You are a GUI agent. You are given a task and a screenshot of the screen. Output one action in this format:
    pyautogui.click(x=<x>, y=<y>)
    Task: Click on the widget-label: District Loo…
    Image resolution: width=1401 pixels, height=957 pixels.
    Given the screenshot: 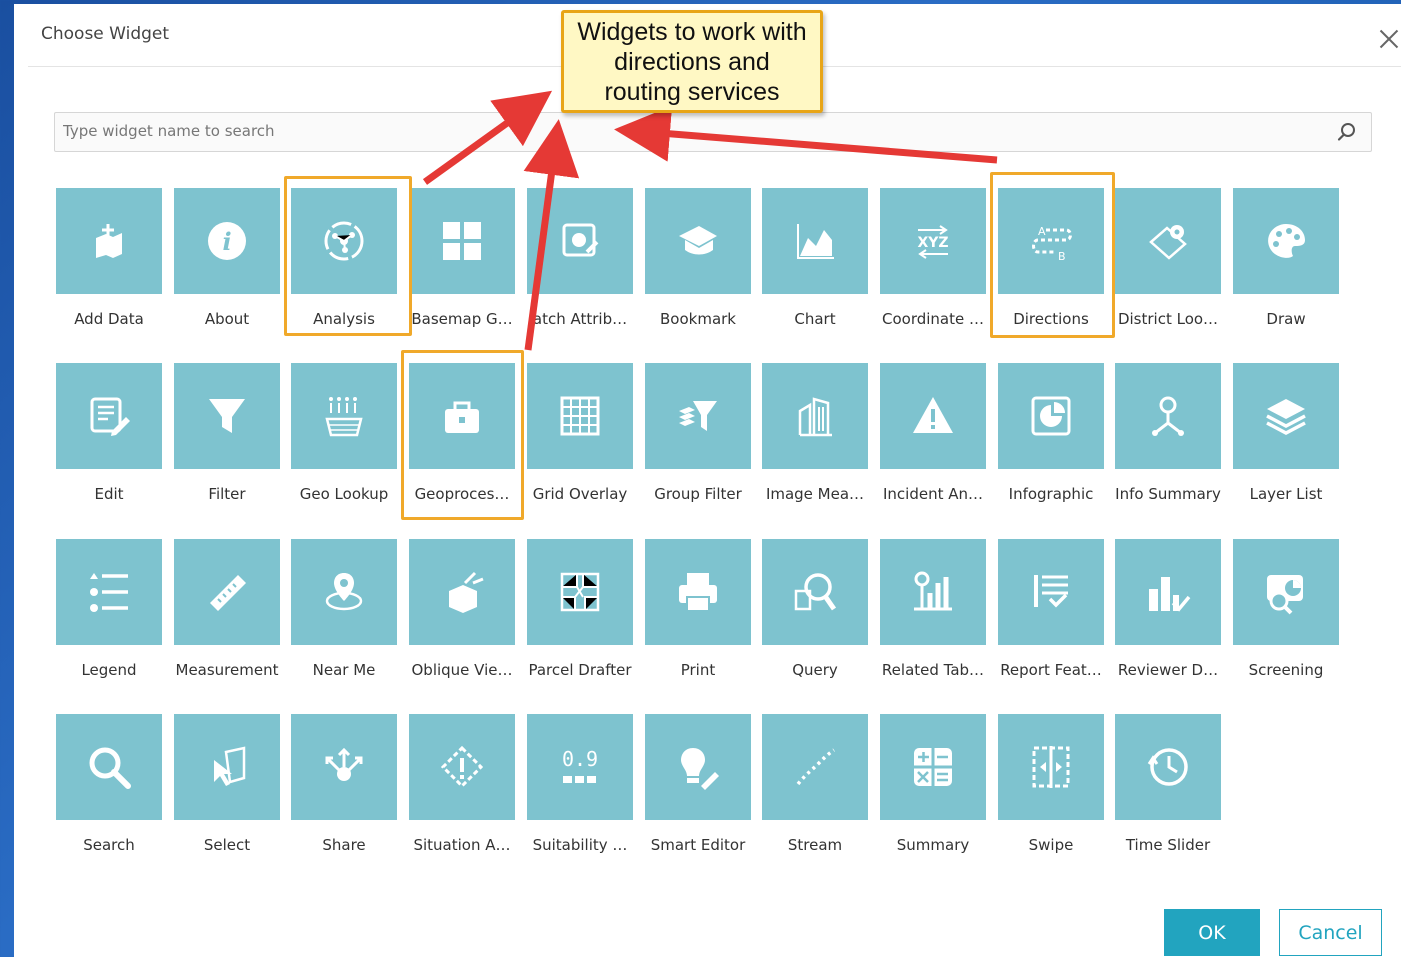 What is the action you would take?
    pyautogui.click(x=1168, y=319)
    